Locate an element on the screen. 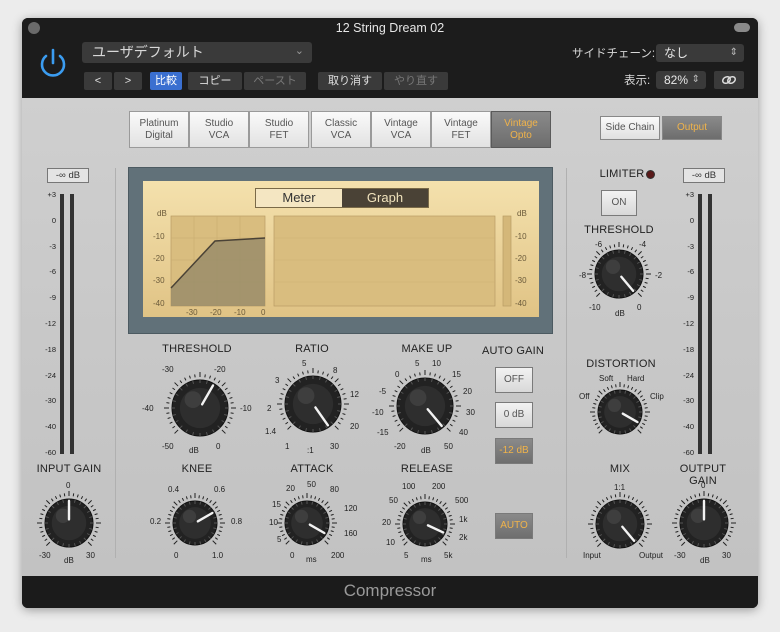 The width and height of the screenshot is (780, 632). input-meter-left is located at coordinates (62, 324).